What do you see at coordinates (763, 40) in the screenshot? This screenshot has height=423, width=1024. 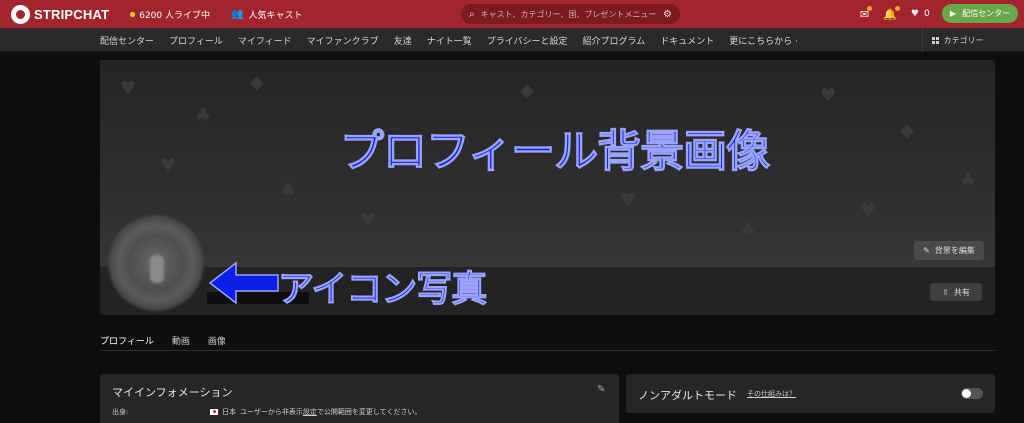 I see `subnav-item-more: 更にこちらから ·` at bounding box center [763, 40].